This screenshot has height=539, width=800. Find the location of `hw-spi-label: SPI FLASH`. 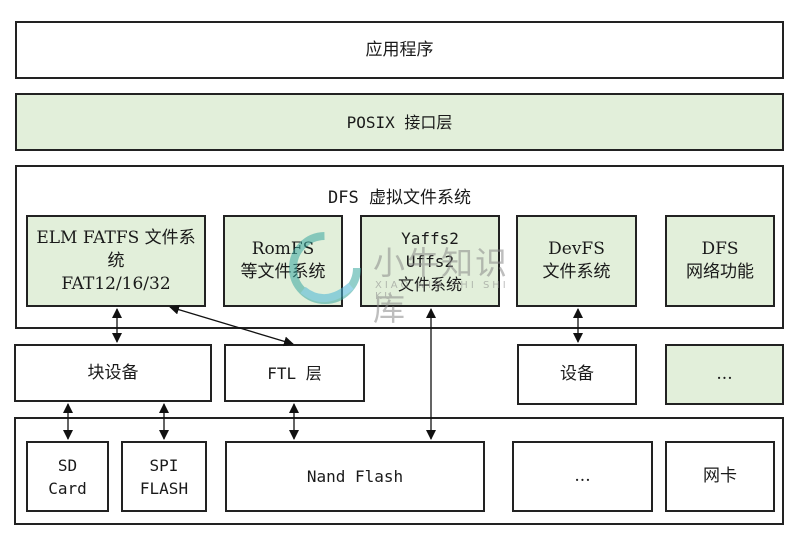

hw-spi-label: SPI FLASH is located at coordinates (164, 476).